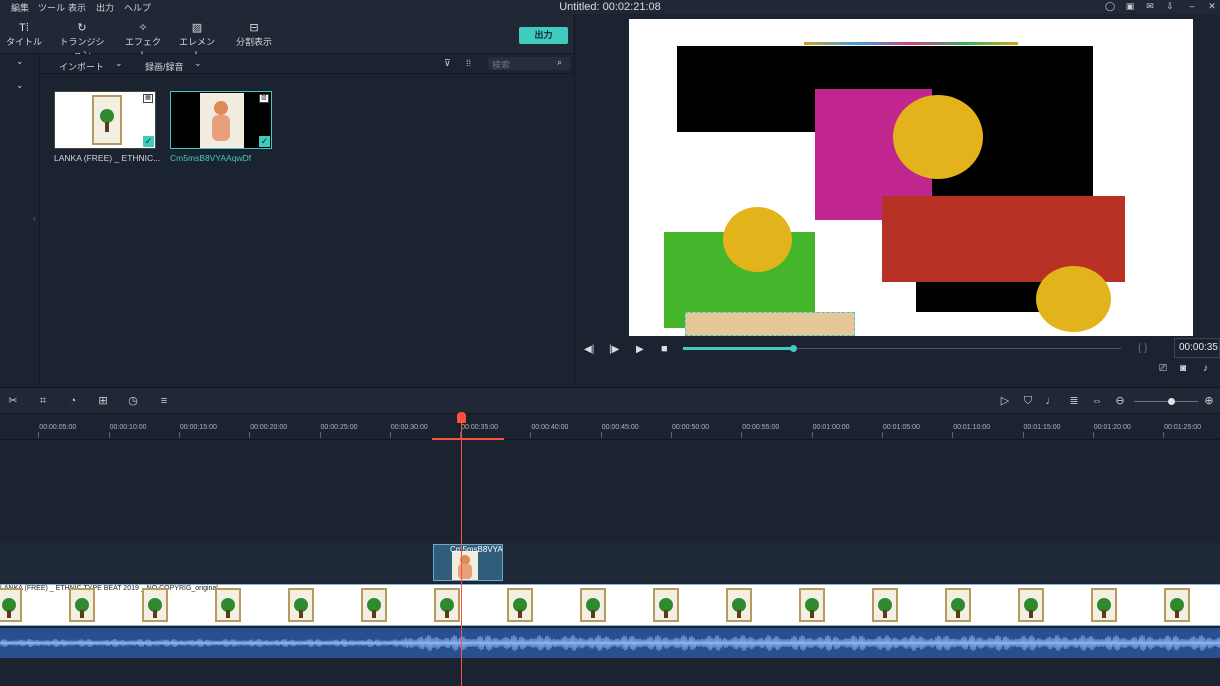 The height and width of the screenshot is (686, 1220). Describe the element at coordinates (24, 35) in the screenshot. I see `title-button: T⁞ タイトル` at that location.